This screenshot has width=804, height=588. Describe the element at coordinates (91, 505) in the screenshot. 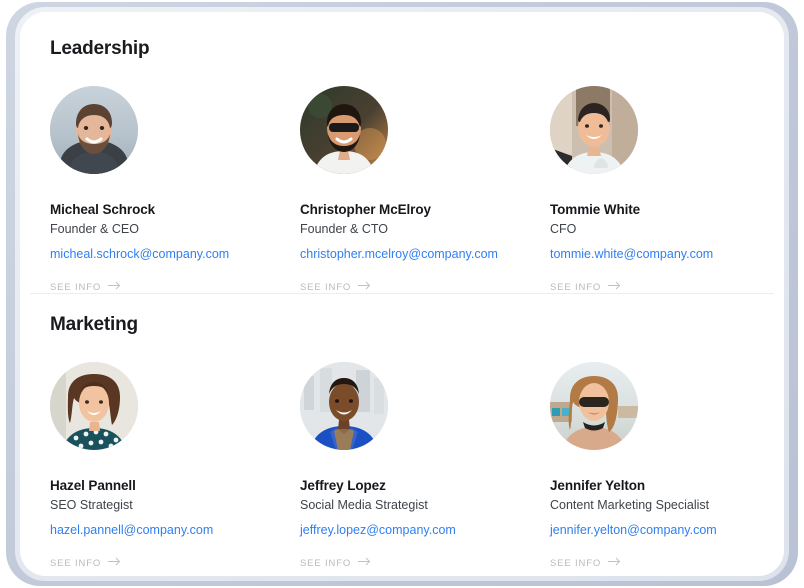

I see `person-role: SEO Strategist` at that location.